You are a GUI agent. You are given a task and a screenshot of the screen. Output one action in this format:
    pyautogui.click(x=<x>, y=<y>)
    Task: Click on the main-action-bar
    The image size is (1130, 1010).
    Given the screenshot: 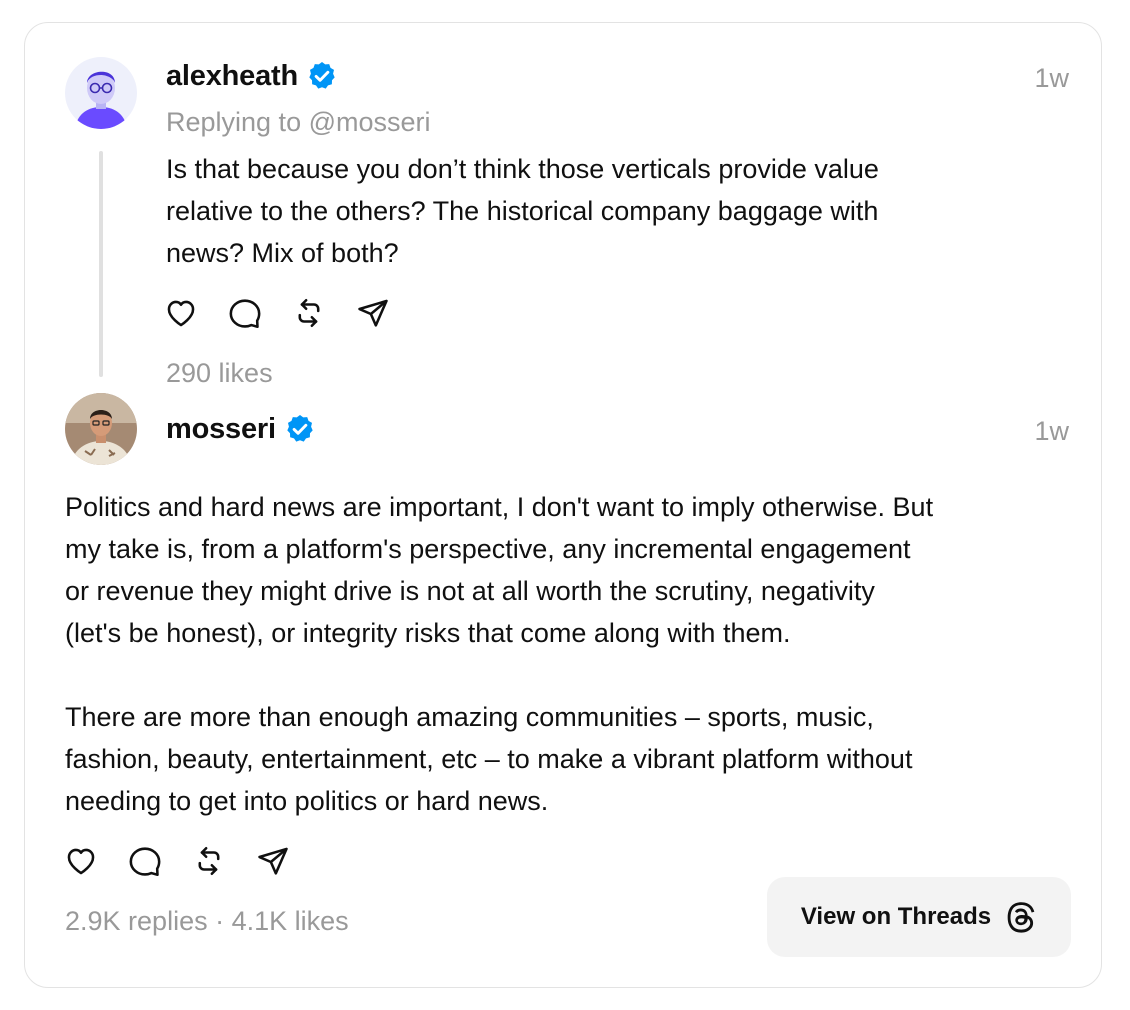 What is the action you would take?
    pyautogui.click(x=177, y=861)
    